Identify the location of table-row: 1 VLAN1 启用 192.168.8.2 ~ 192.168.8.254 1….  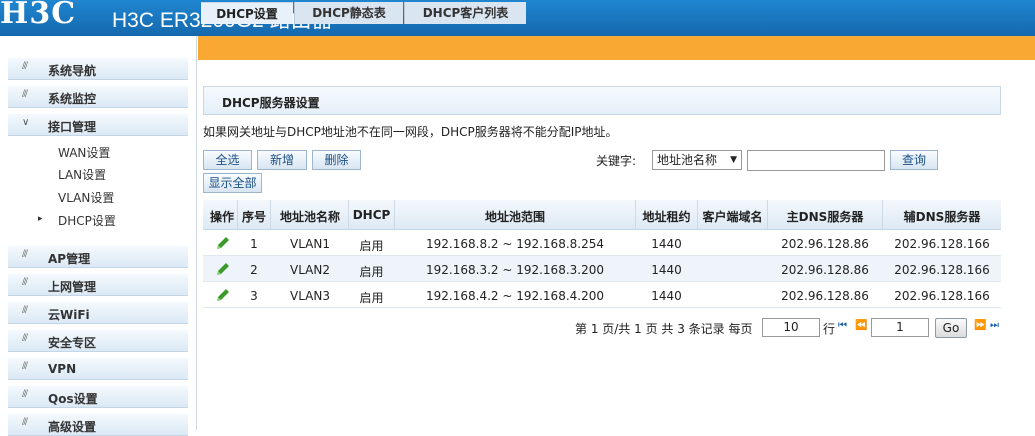
(602, 243).